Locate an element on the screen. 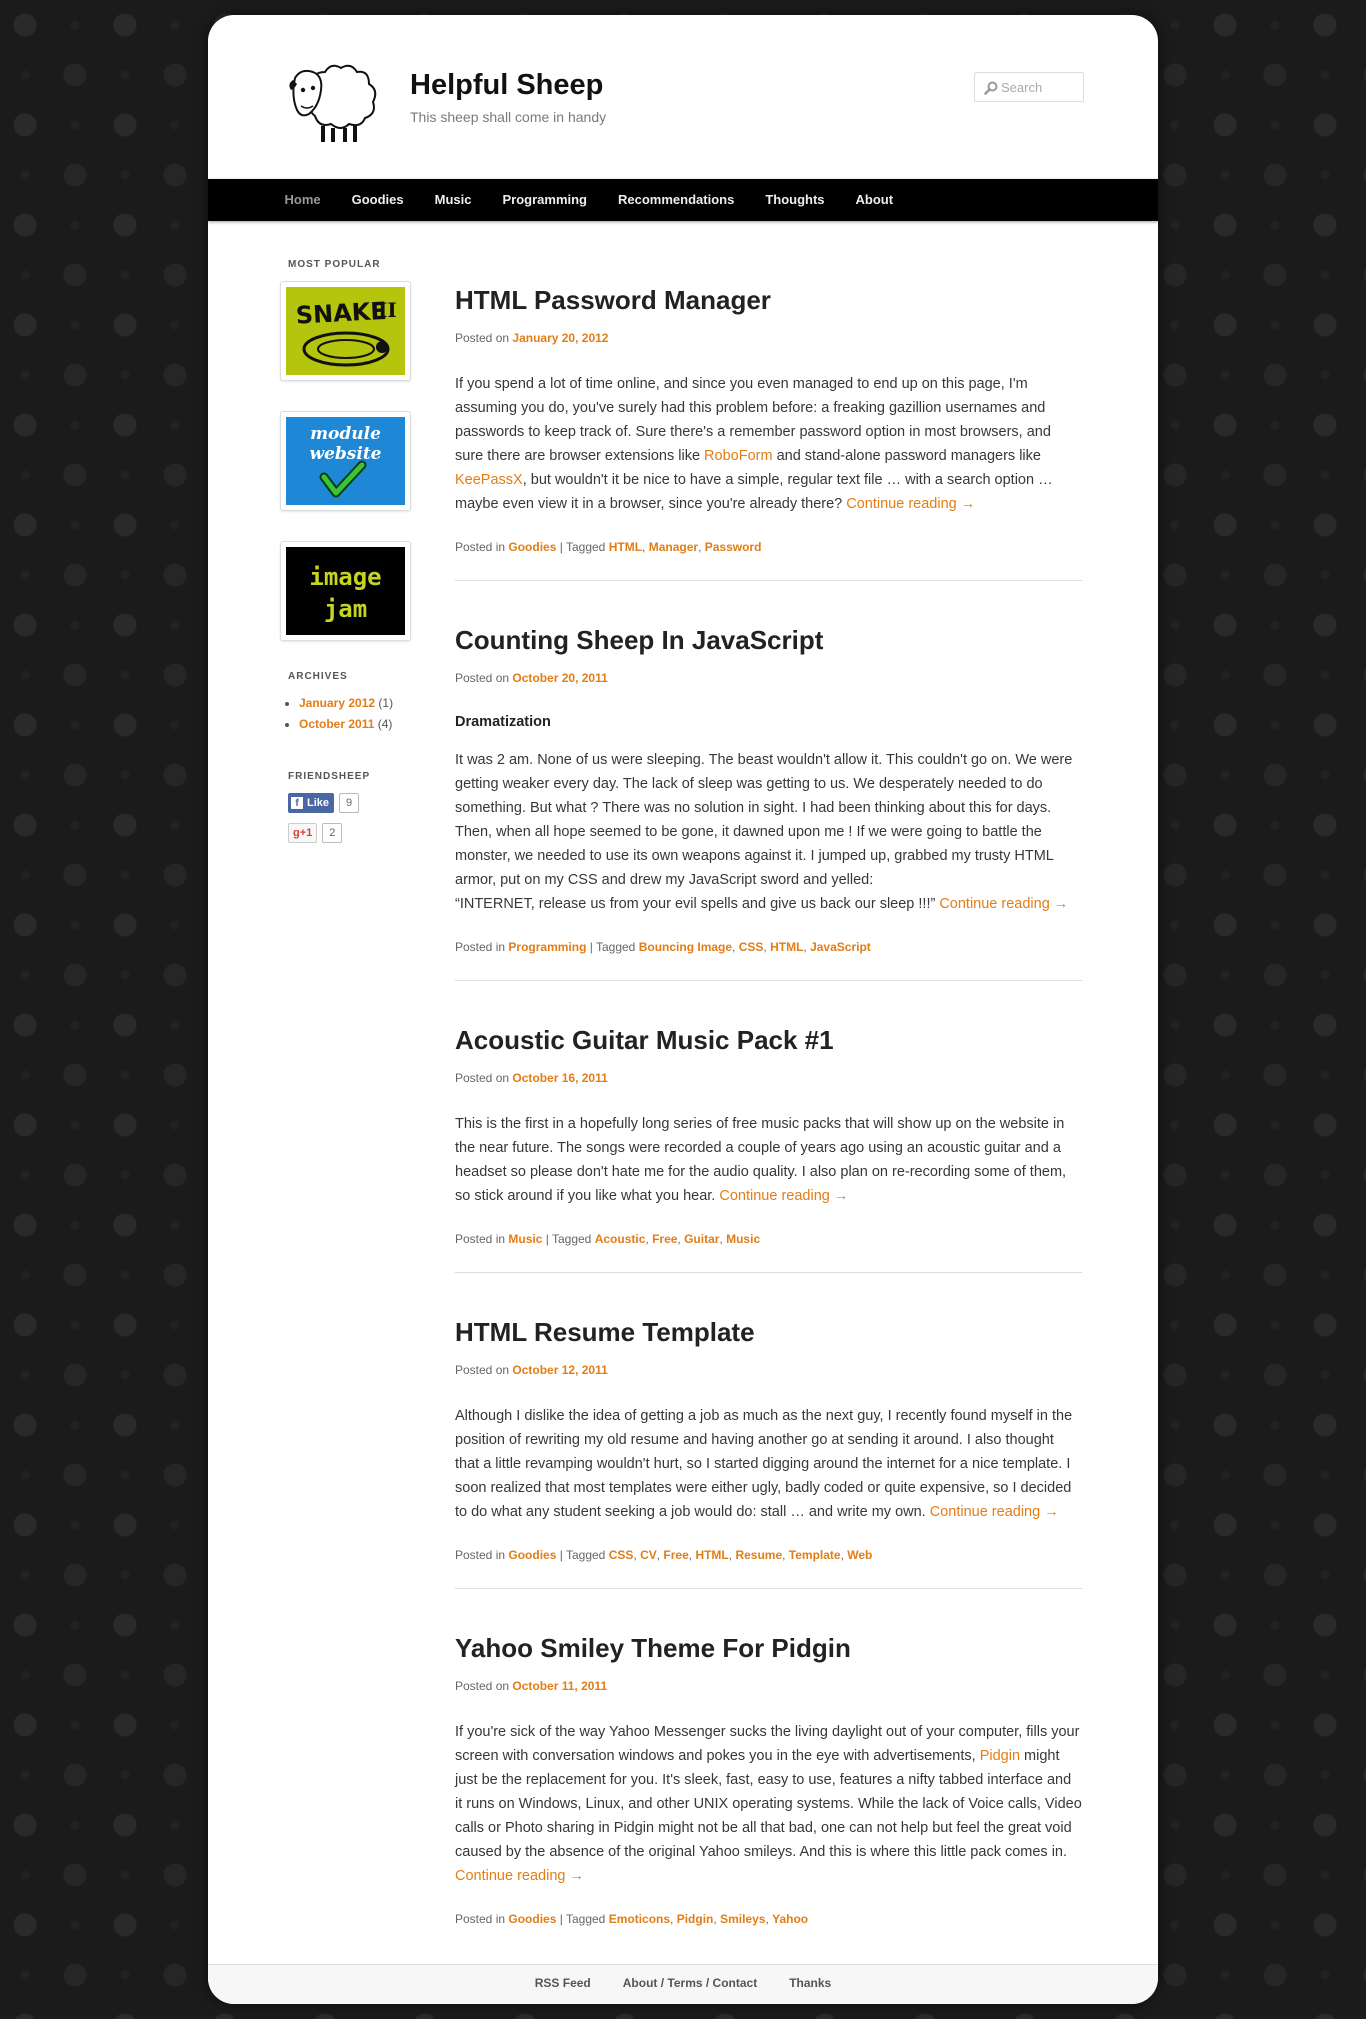 This screenshot has width=1366, height=2019. tag-link: Manager is located at coordinates (673, 547).